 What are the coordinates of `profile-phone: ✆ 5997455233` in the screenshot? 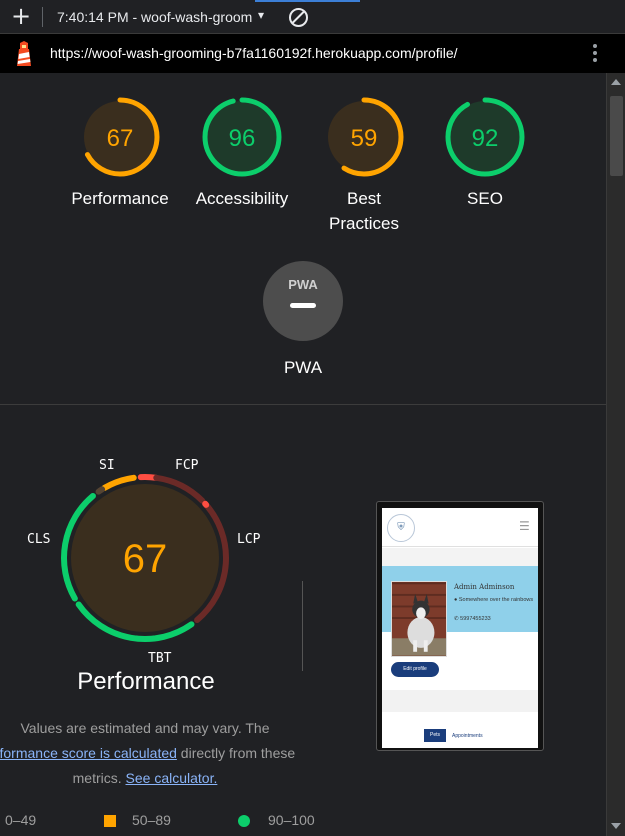 It's located at (472, 619).